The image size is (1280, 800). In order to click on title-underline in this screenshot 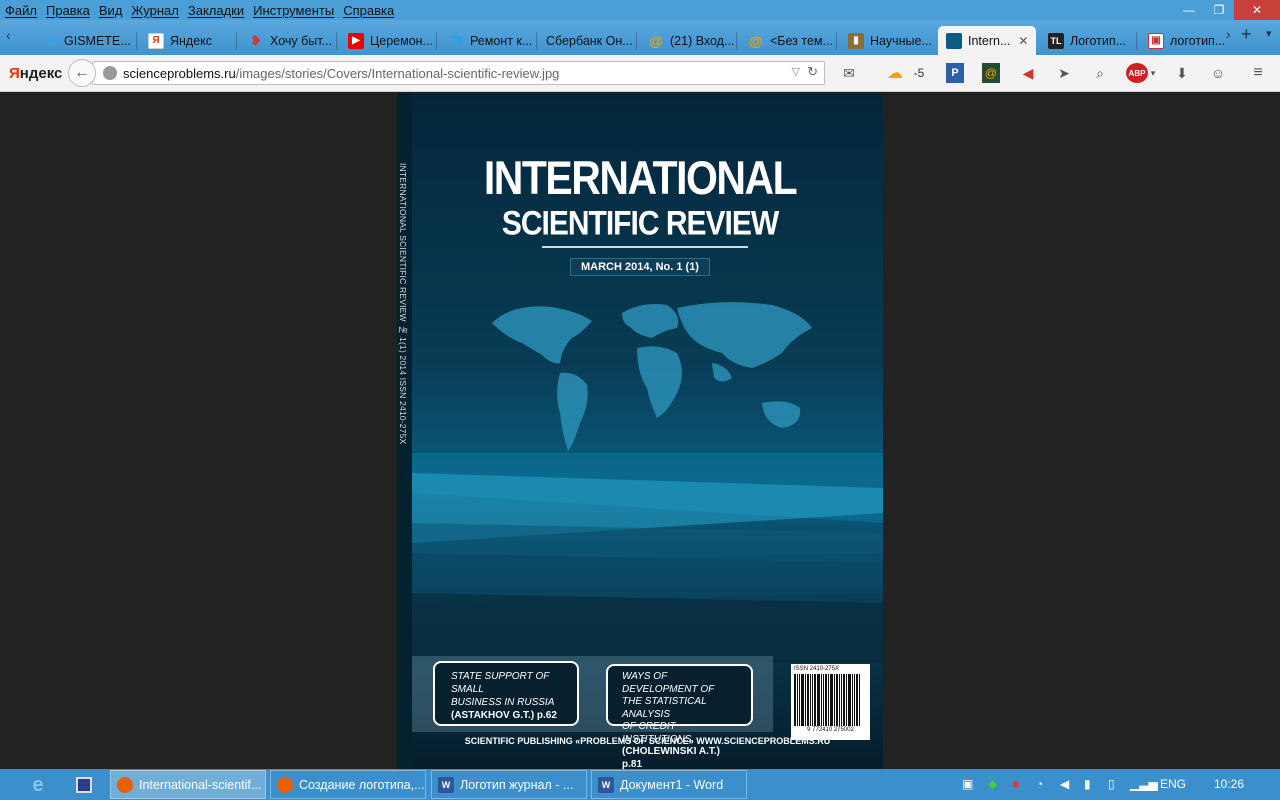, I will do `click(645, 247)`.